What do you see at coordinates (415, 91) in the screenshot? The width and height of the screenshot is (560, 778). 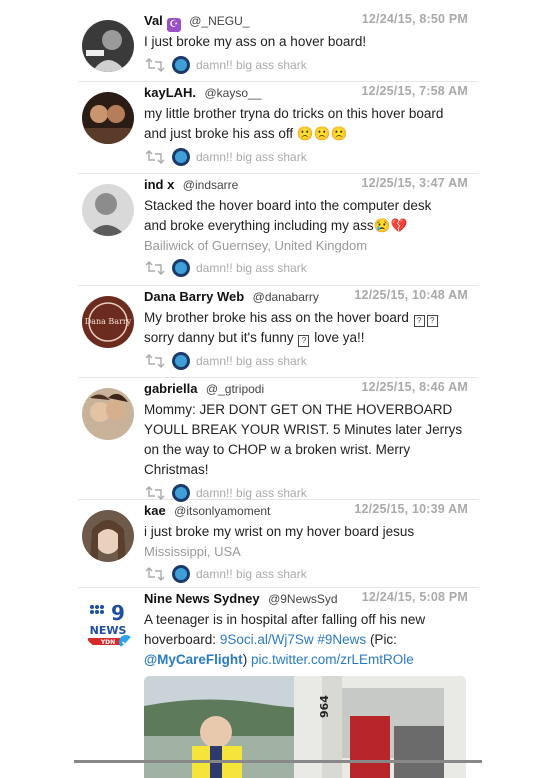 I see `tweet-timestamp: 12/25/15, 7:58 AM` at bounding box center [415, 91].